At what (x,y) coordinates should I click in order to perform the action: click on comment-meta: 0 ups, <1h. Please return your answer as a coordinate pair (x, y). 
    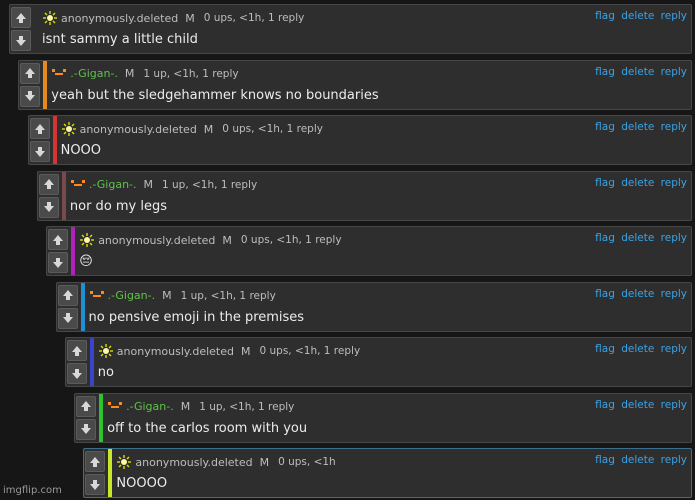
    Looking at the image, I should click on (307, 462).